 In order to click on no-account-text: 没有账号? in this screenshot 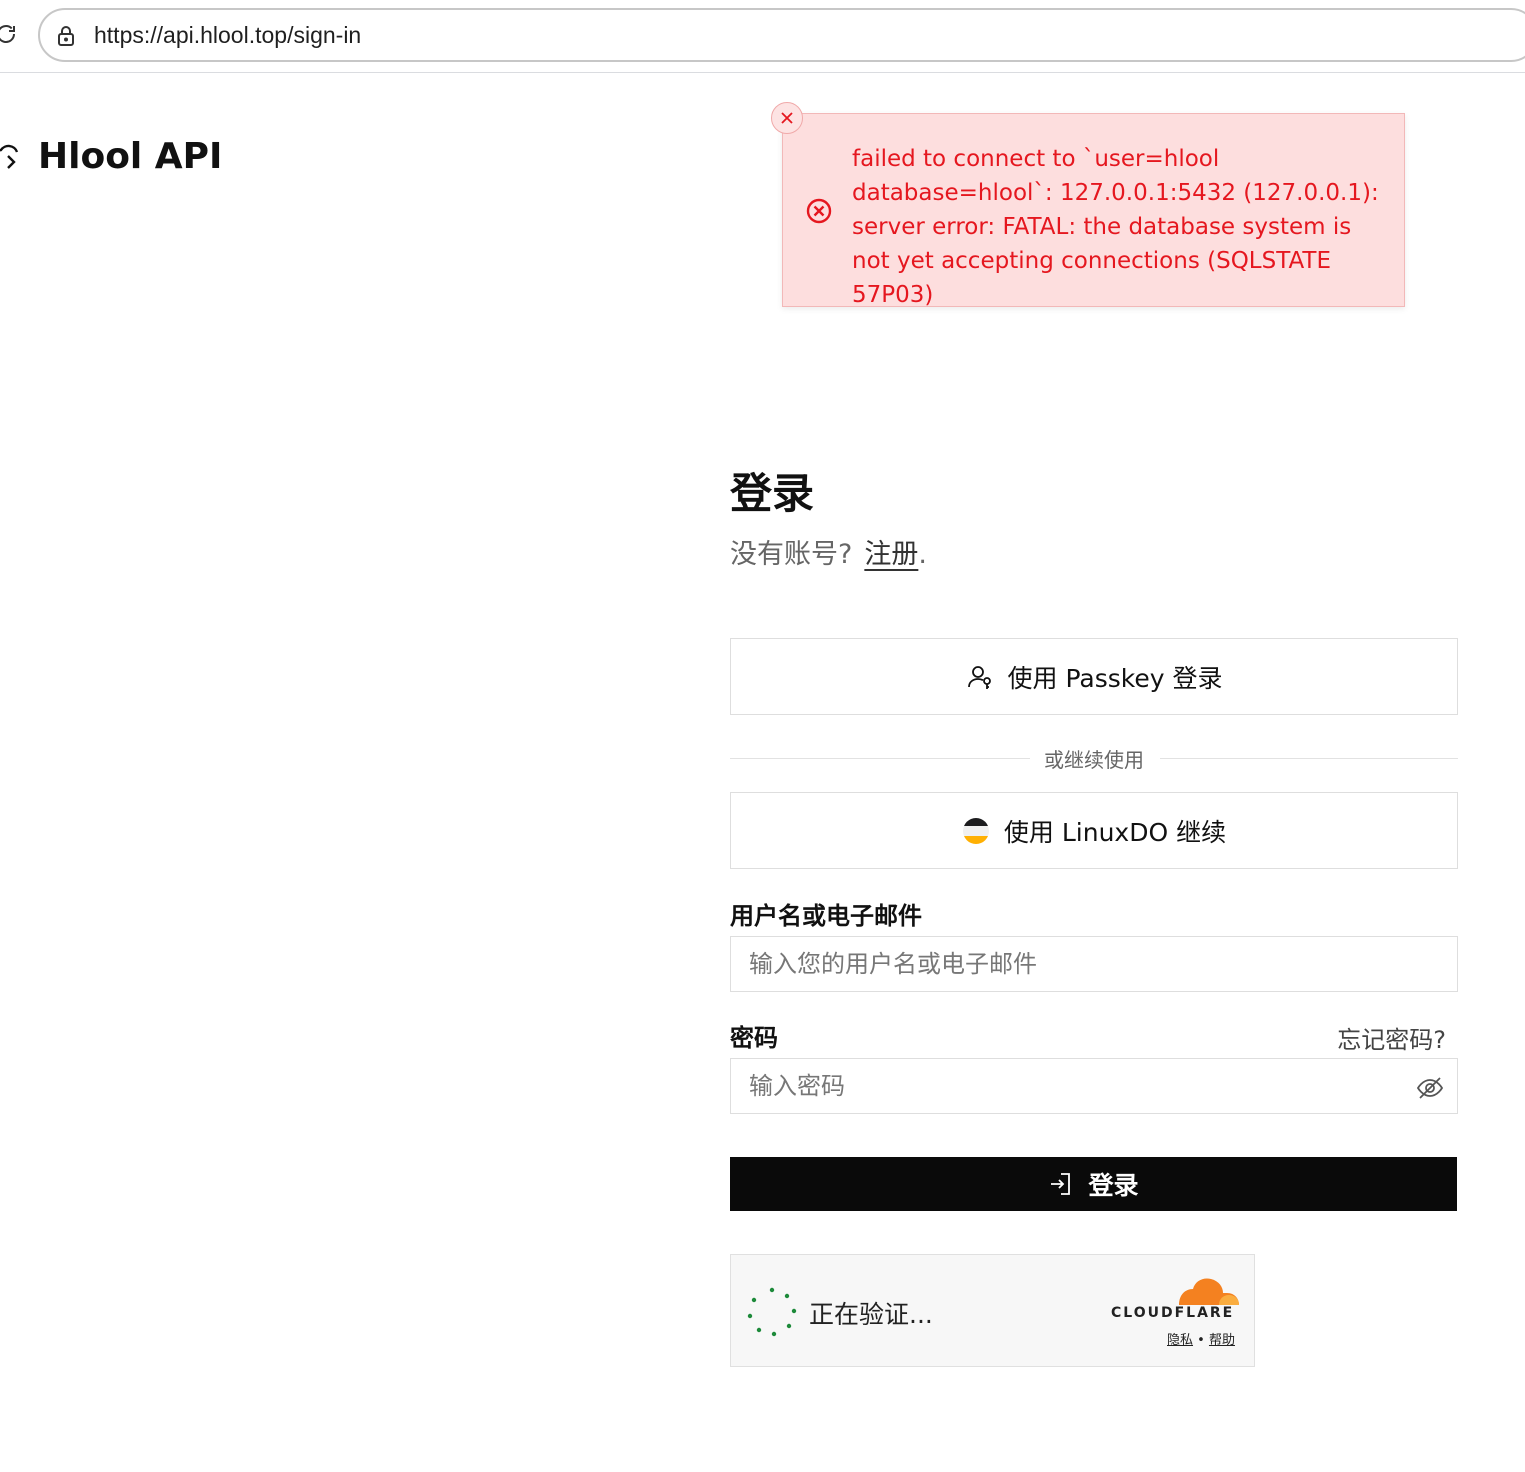, I will do `click(791, 554)`.